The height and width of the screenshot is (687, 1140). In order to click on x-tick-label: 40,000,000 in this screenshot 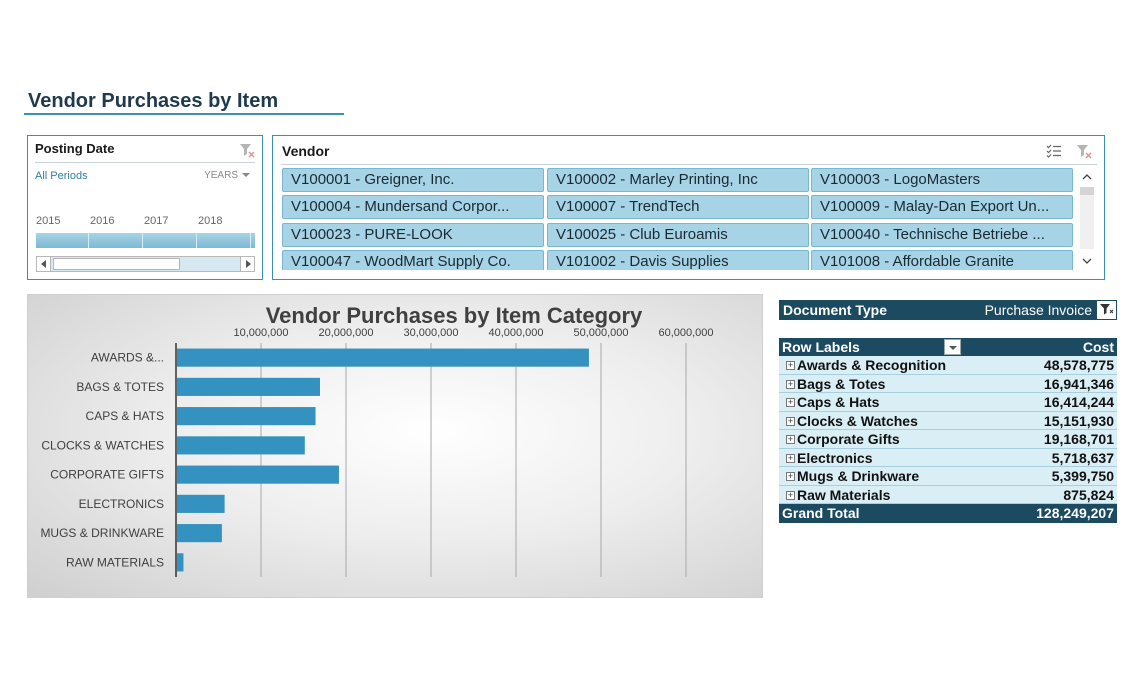, I will do `click(515, 333)`.